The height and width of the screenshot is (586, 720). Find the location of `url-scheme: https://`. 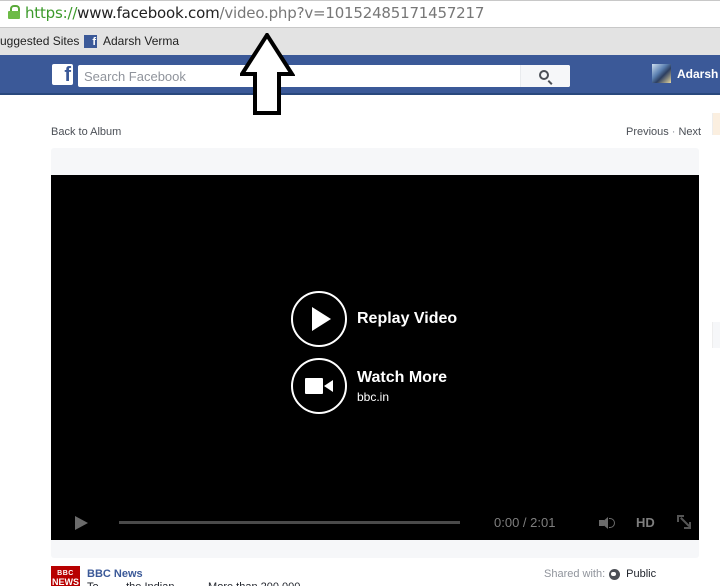

url-scheme: https:// is located at coordinates (51, 13).